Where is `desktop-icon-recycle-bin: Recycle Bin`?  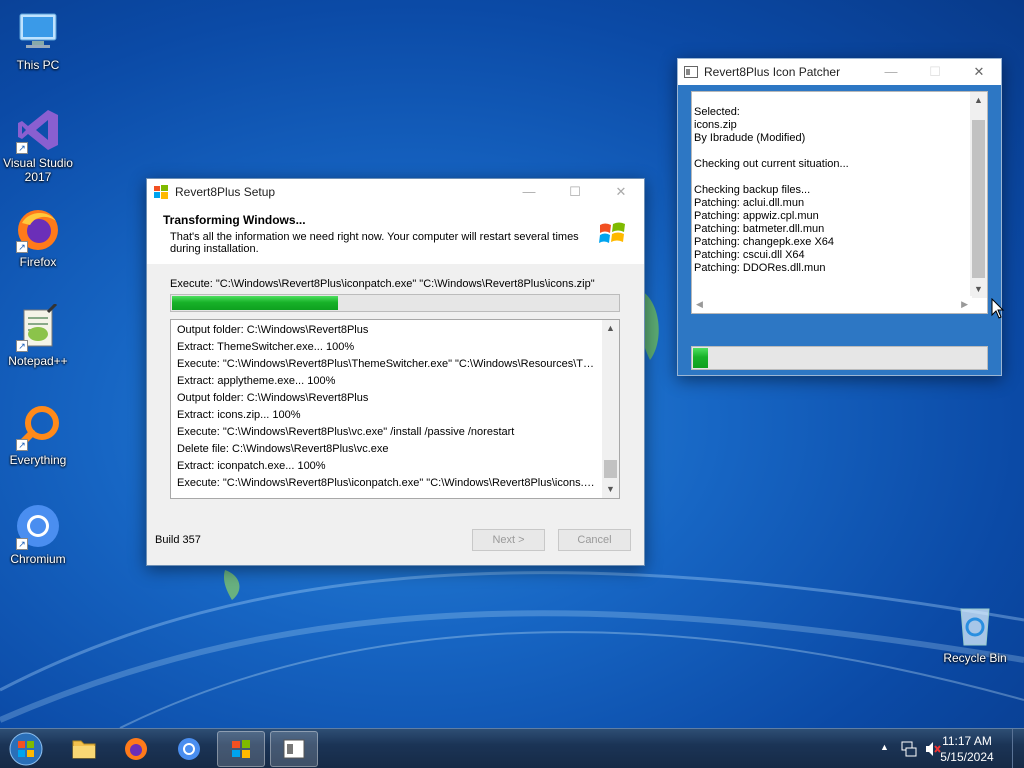 desktop-icon-recycle-bin: Recycle Bin is located at coordinates (975, 633).